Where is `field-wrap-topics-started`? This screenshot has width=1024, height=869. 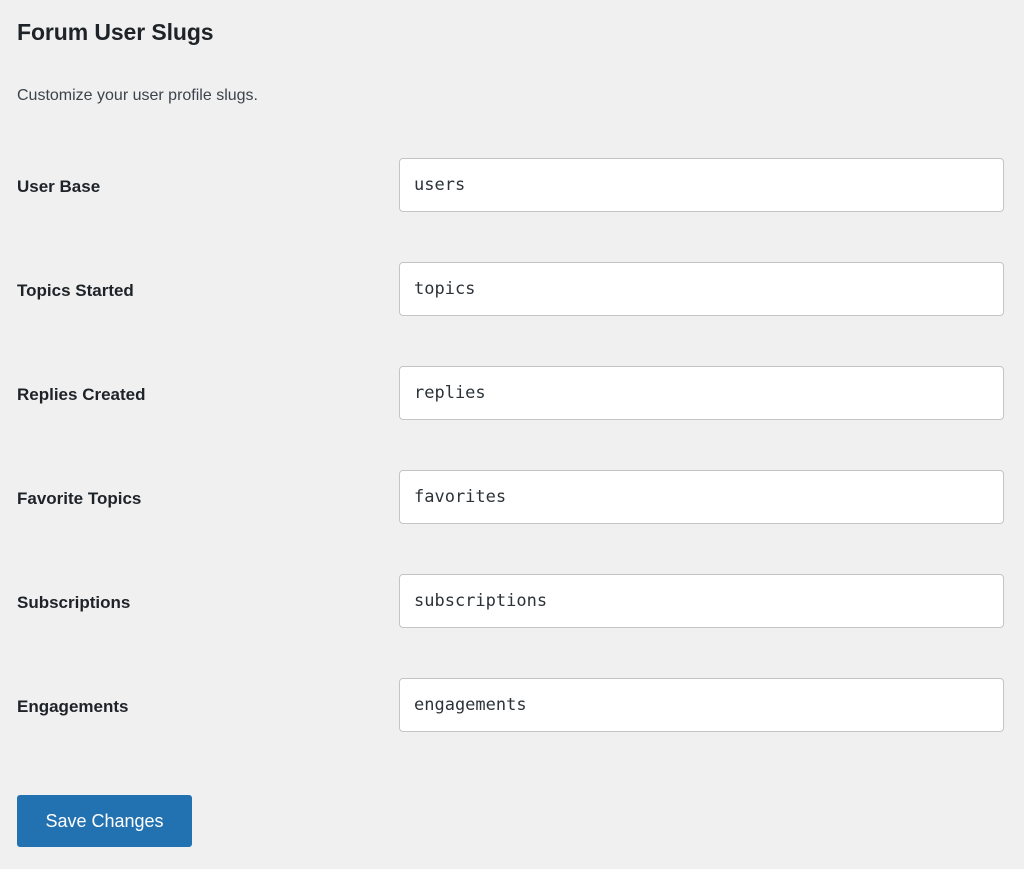 field-wrap-topics-started is located at coordinates (701, 289).